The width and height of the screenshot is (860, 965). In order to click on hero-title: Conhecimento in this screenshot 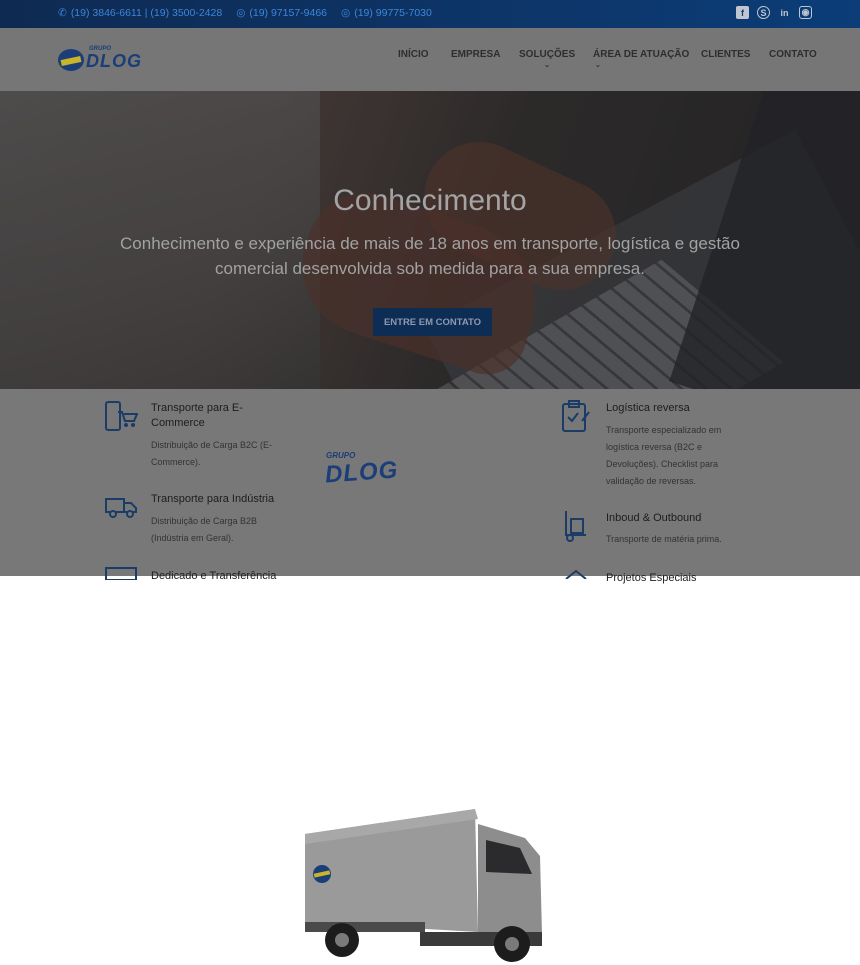, I will do `click(430, 200)`.